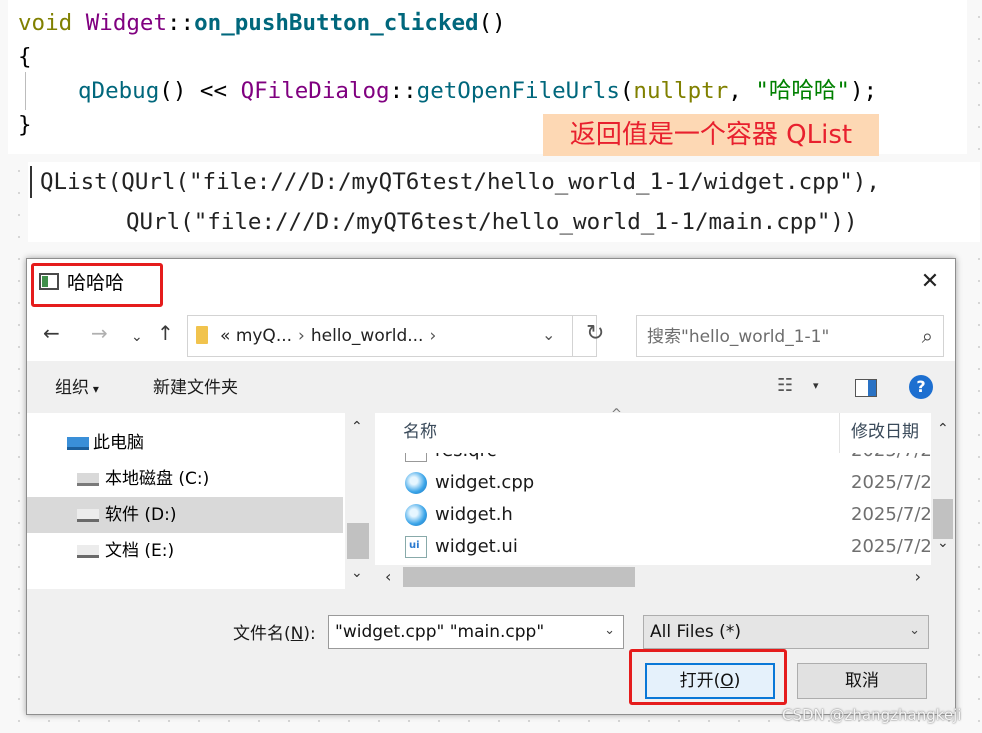 The image size is (982, 733). I want to click on computer-icon, so click(78, 443).